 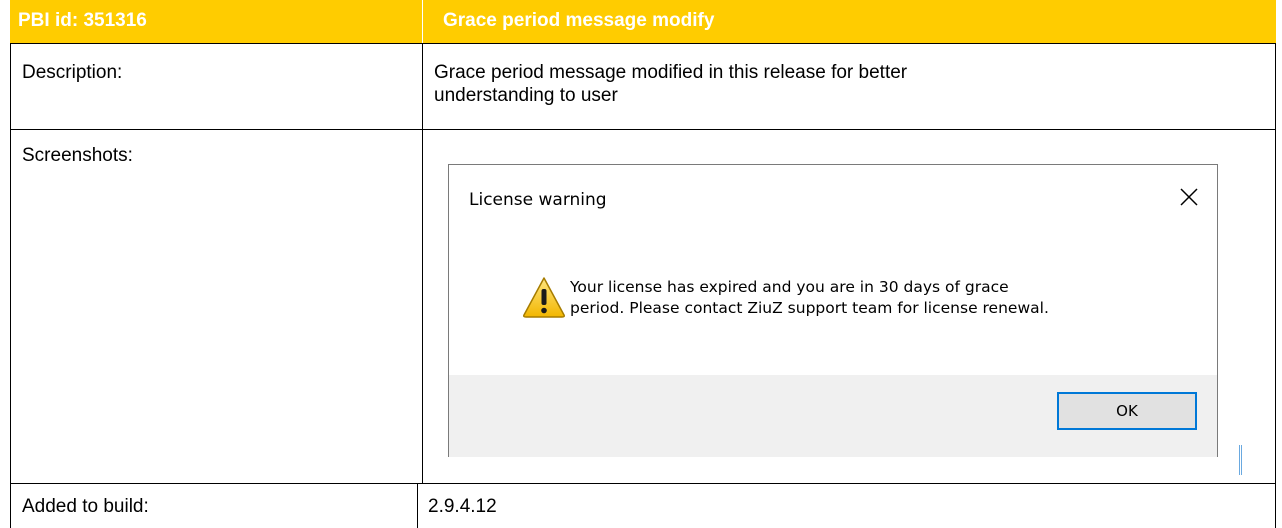 What do you see at coordinates (82, 20) in the screenshot?
I see `pbi-id-label: PBI id: 351316` at bounding box center [82, 20].